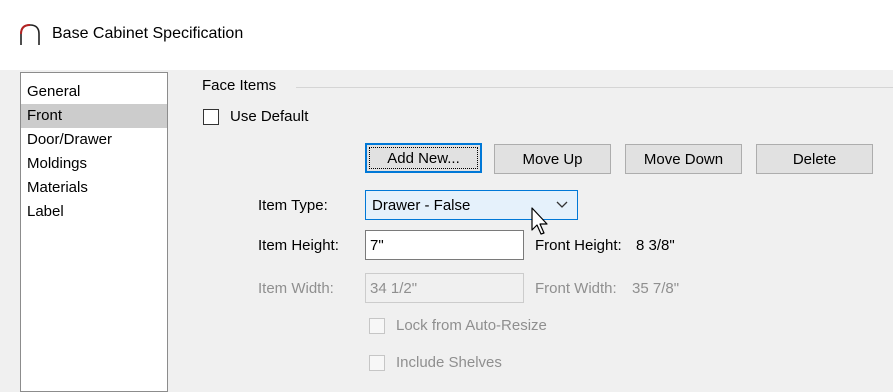 This screenshot has height=392, width=893. What do you see at coordinates (471, 325) in the screenshot?
I see `lock-auto-resize-label: Lock from Auto-Resize` at bounding box center [471, 325].